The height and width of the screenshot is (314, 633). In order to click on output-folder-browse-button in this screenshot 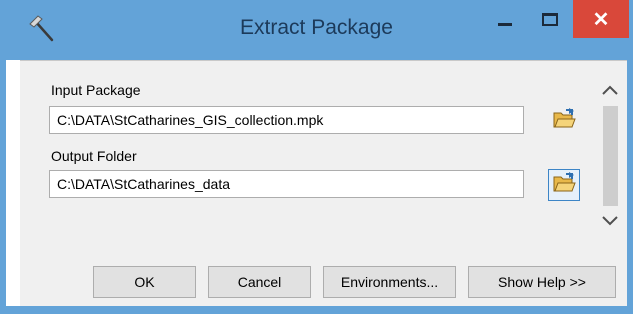, I will do `click(564, 185)`.